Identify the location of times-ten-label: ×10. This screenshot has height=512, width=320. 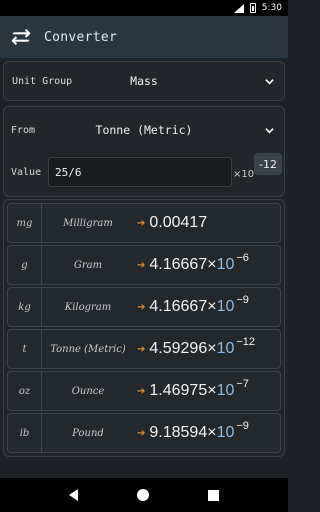
(244, 174).